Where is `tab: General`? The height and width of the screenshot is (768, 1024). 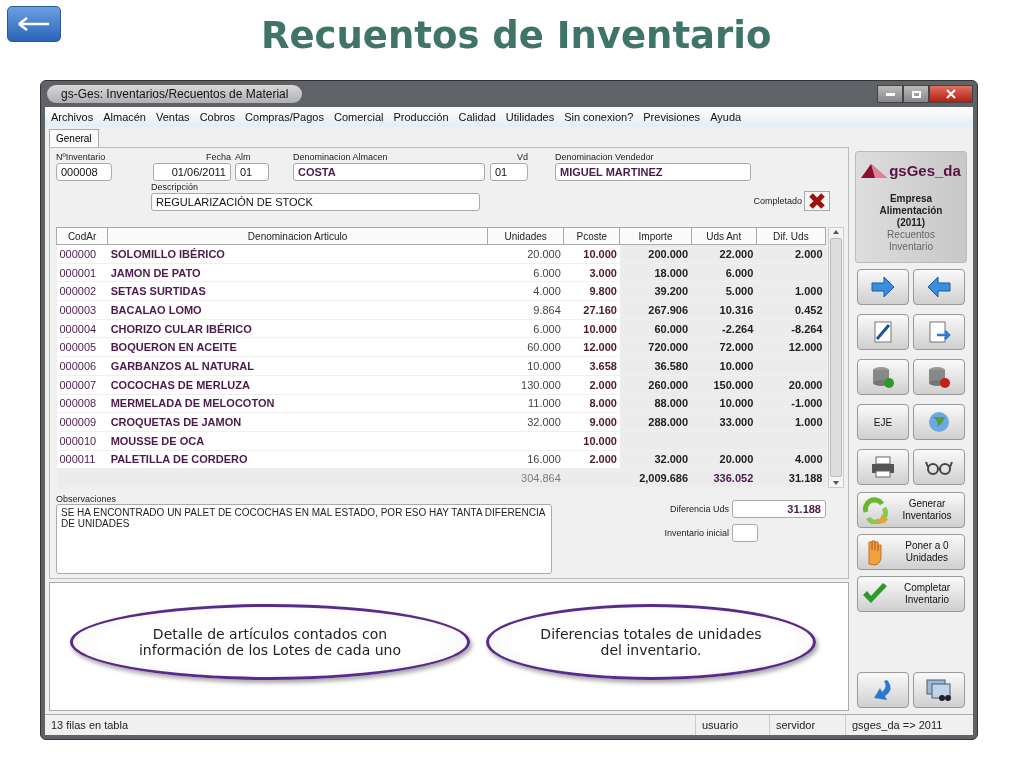 tab: General is located at coordinates (74, 138).